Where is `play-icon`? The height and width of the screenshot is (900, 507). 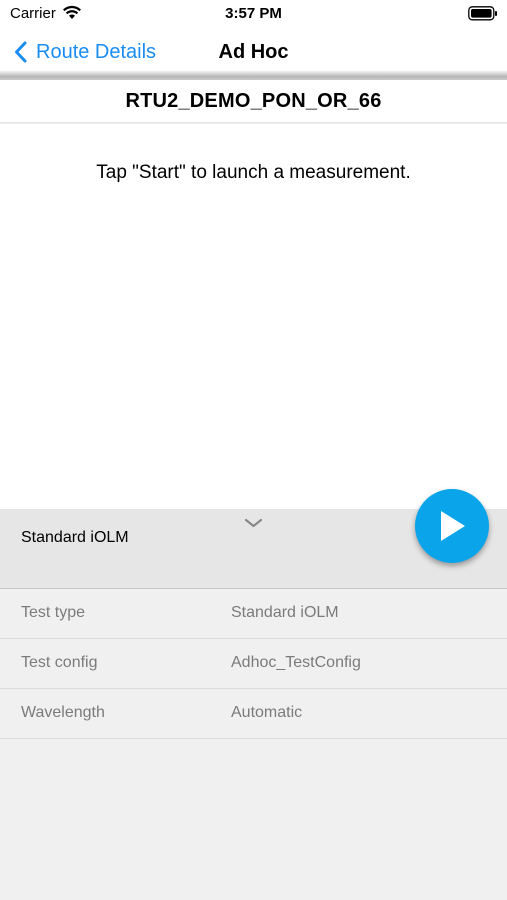
play-icon is located at coordinates (453, 526).